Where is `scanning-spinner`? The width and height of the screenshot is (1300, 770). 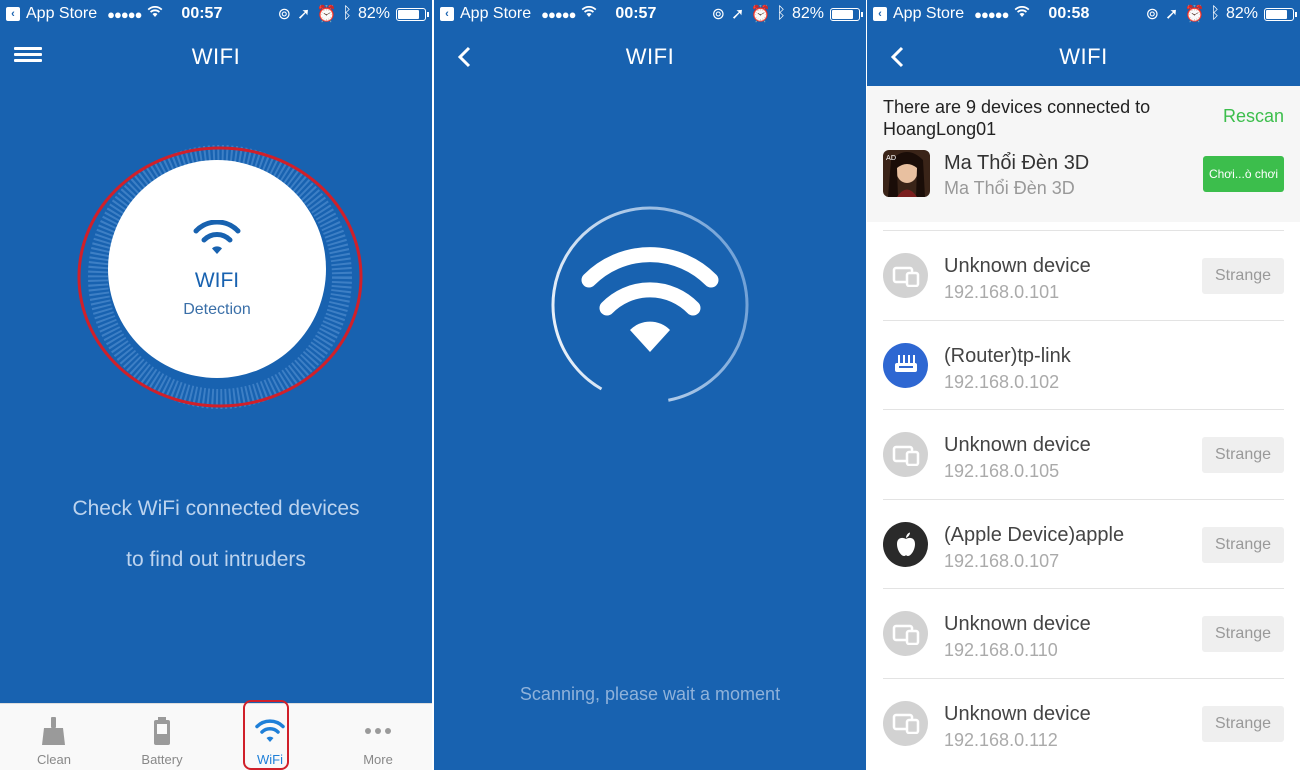
scanning-spinner is located at coordinates (650, 305).